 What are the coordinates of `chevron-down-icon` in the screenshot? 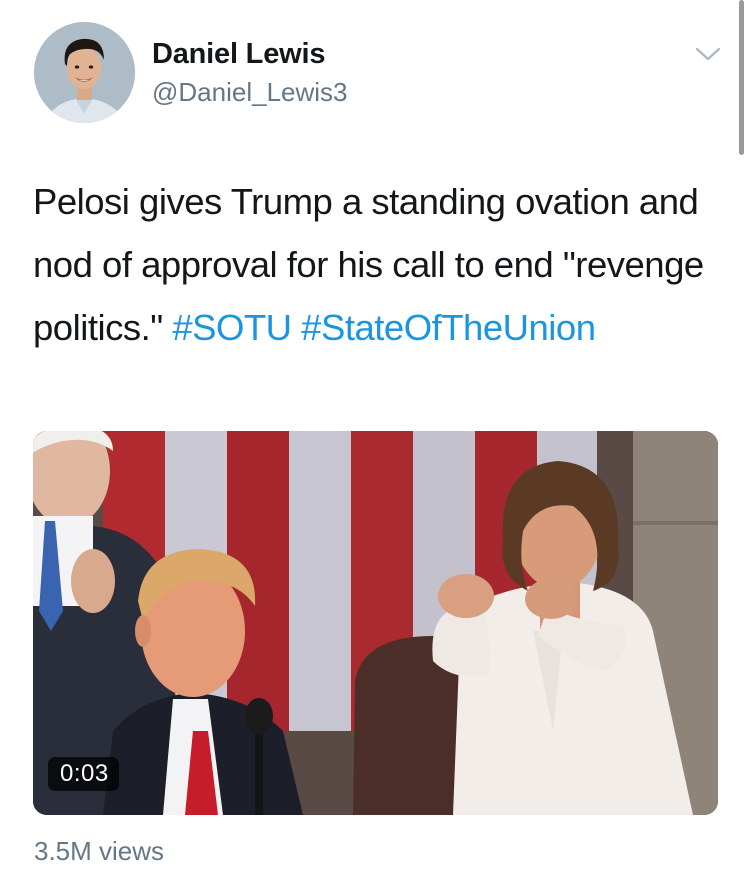 It's located at (708, 54).